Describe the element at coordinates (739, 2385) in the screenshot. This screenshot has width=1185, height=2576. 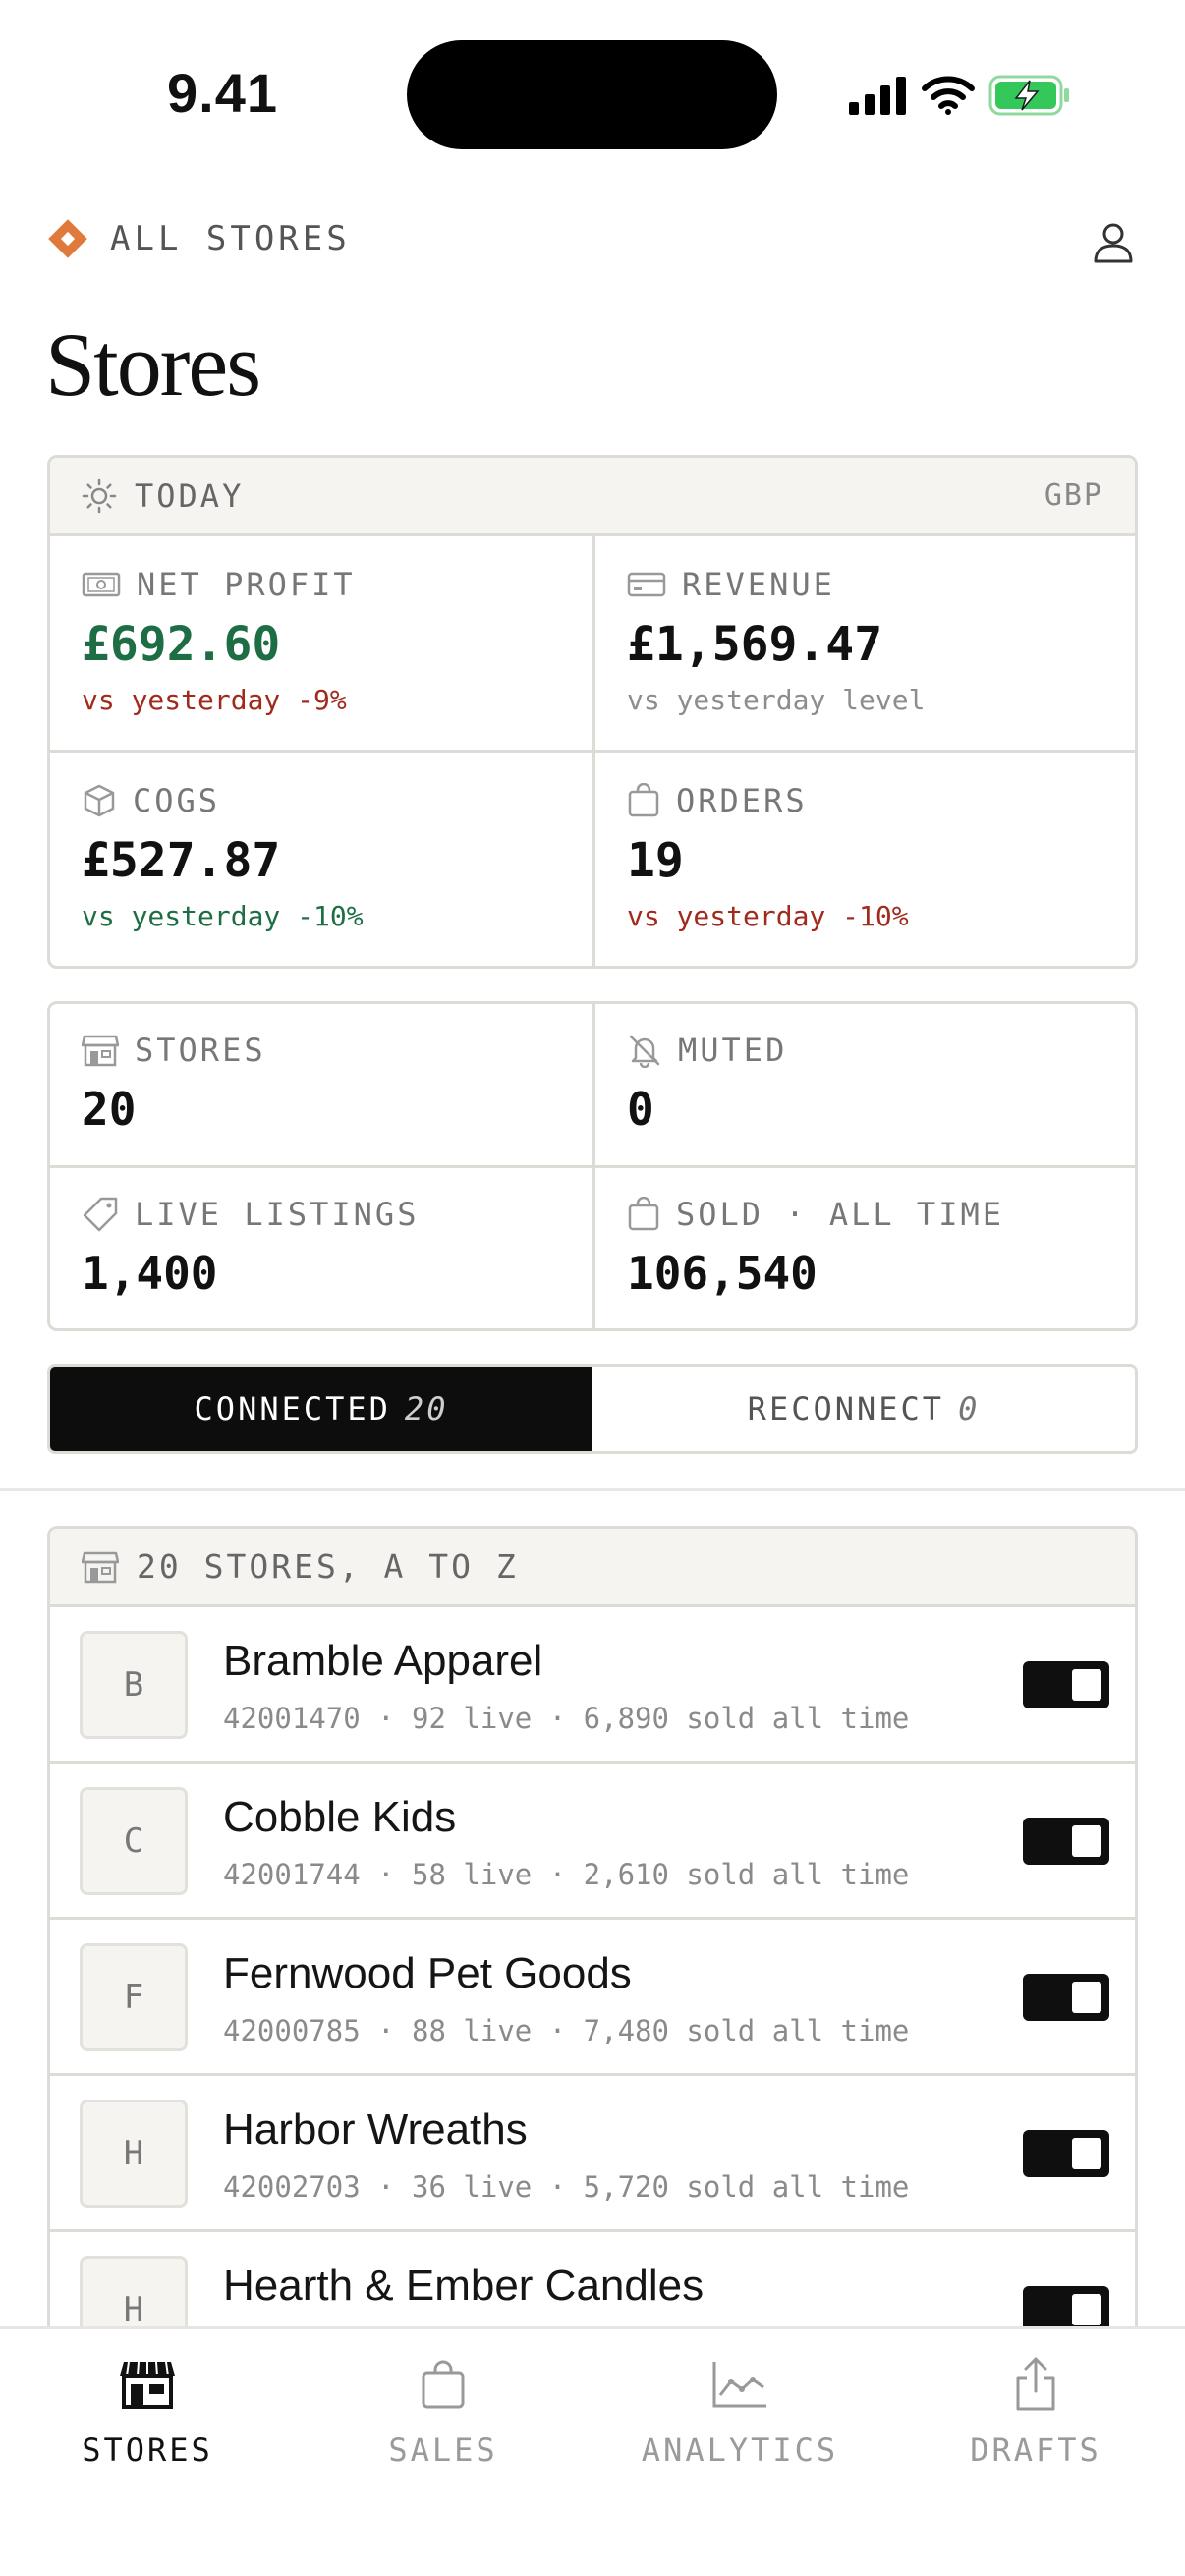
I see `line-chart-icon` at that location.